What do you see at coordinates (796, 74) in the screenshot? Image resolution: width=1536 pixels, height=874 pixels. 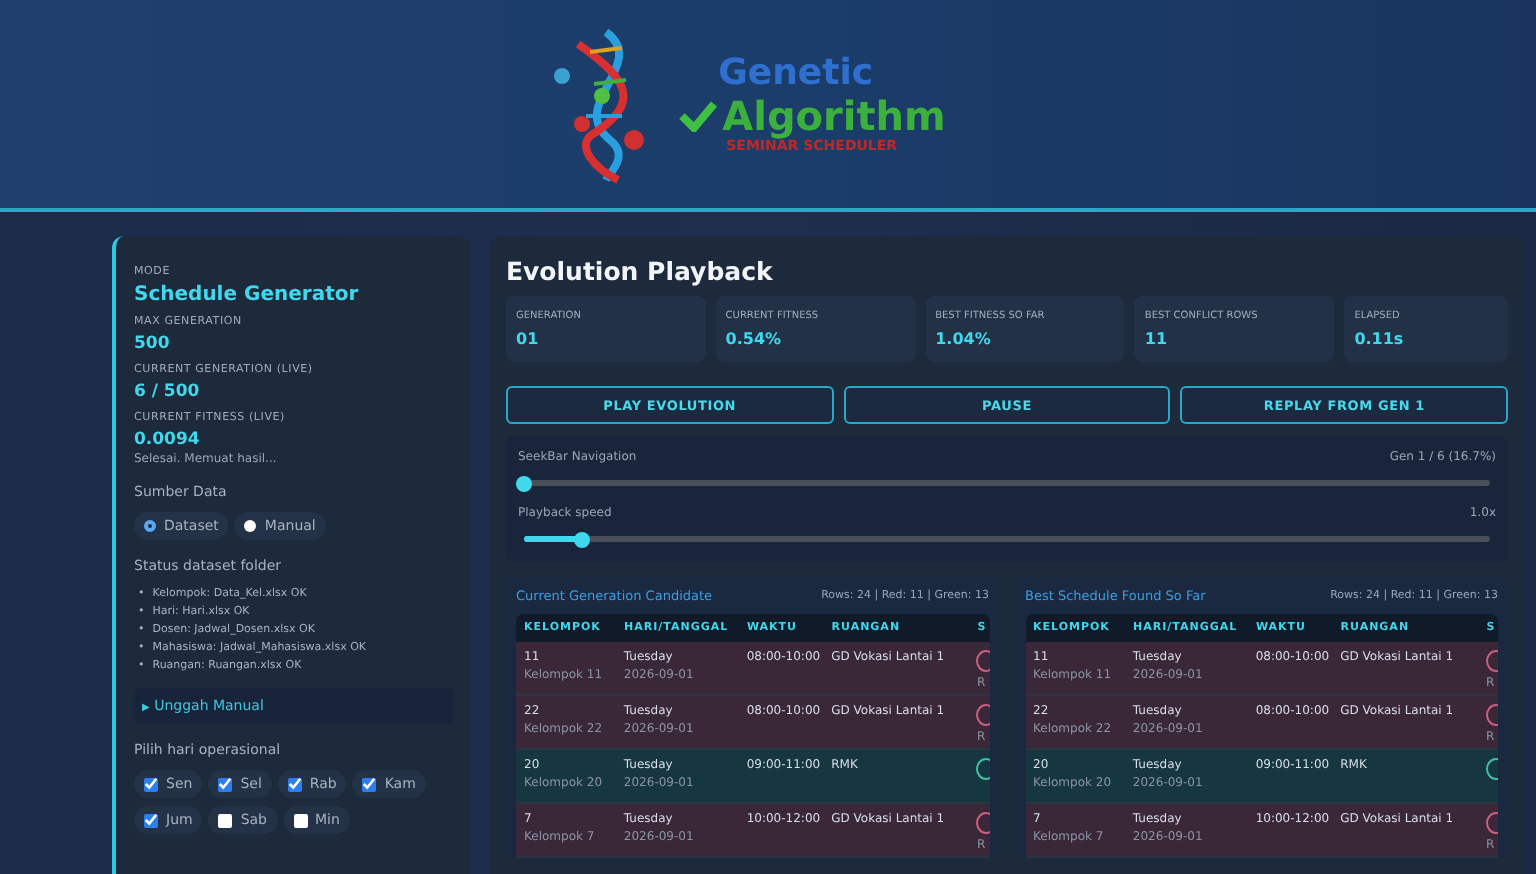 I see `logo-title: Genetic` at bounding box center [796, 74].